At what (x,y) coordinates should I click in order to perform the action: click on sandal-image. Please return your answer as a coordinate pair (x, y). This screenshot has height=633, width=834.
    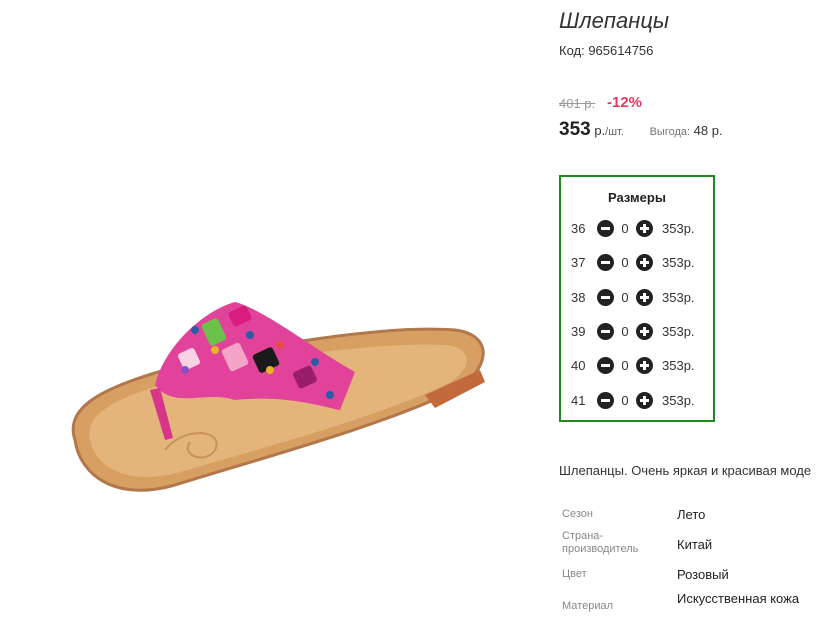
    Looking at the image, I should click on (278, 397).